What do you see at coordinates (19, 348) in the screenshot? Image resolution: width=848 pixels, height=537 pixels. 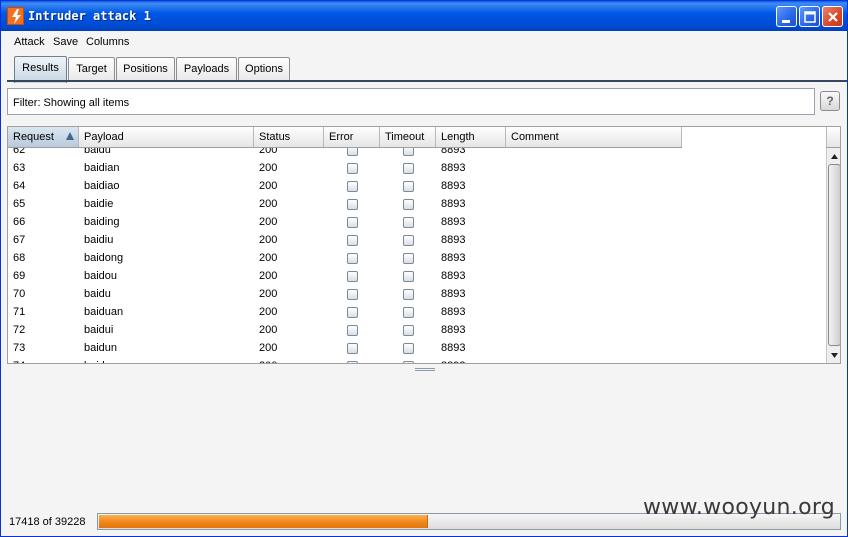 I see `request-cell: 73` at bounding box center [19, 348].